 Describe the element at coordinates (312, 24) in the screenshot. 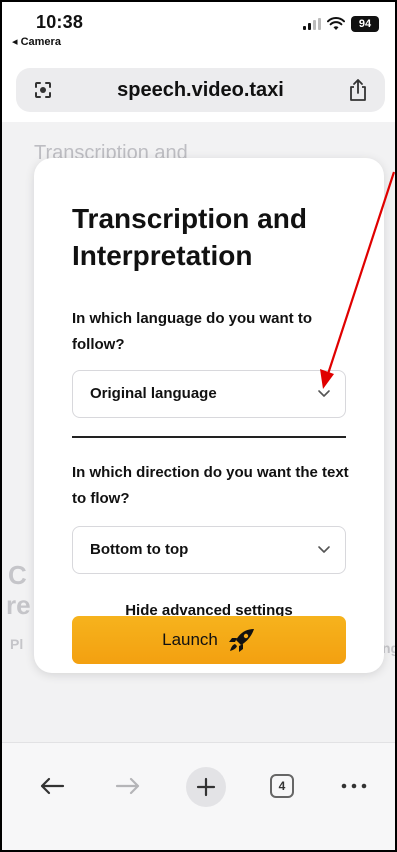

I see `signal-icon` at that location.